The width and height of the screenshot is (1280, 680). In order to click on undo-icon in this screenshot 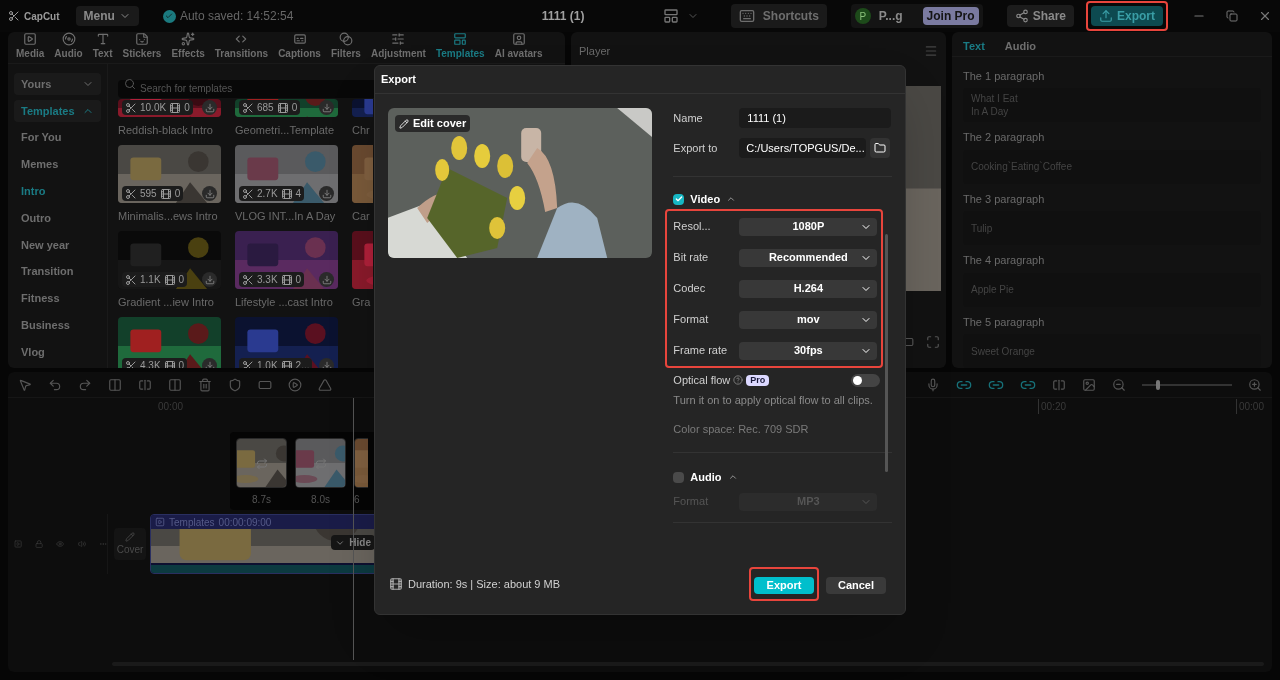, I will do `click(55, 384)`.